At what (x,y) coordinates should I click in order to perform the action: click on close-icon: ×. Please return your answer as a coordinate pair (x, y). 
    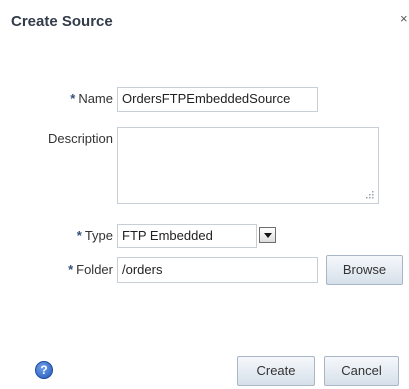
    Looking at the image, I should click on (404, 19).